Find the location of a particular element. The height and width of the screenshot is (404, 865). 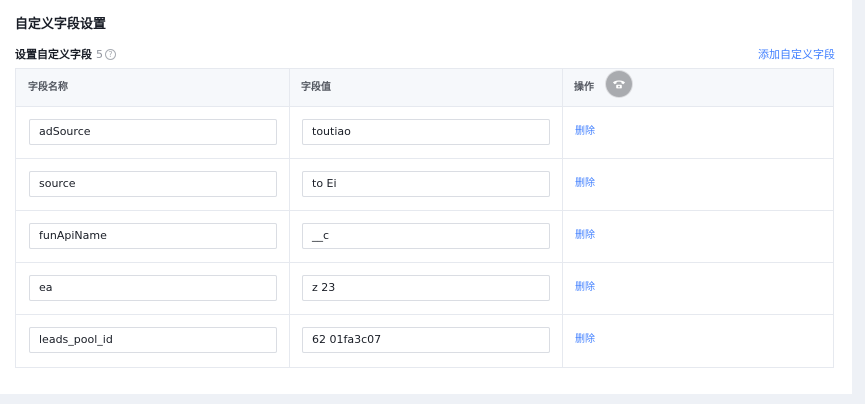

table-row: leads_pool_id 62 01fa3c07 删除 is located at coordinates (424, 341).